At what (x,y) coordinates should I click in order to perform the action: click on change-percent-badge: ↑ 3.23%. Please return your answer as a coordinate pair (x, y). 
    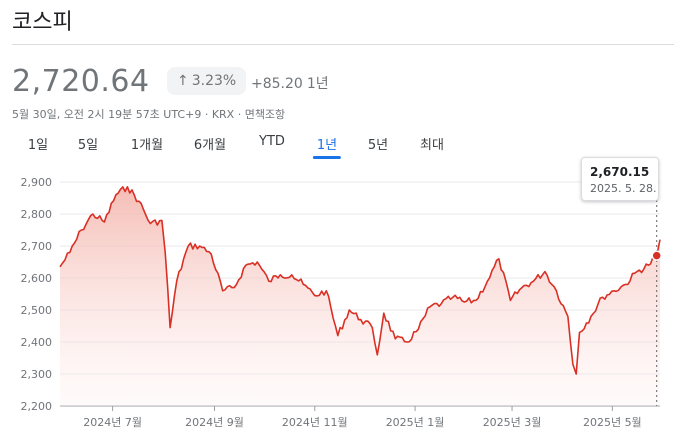
    Looking at the image, I should click on (207, 81).